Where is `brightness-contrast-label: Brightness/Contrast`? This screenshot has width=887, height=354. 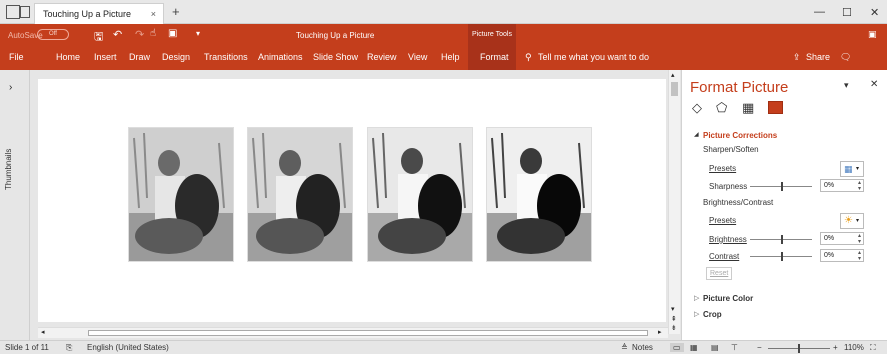 brightness-contrast-label: Brightness/Contrast is located at coordinates (738, 202).